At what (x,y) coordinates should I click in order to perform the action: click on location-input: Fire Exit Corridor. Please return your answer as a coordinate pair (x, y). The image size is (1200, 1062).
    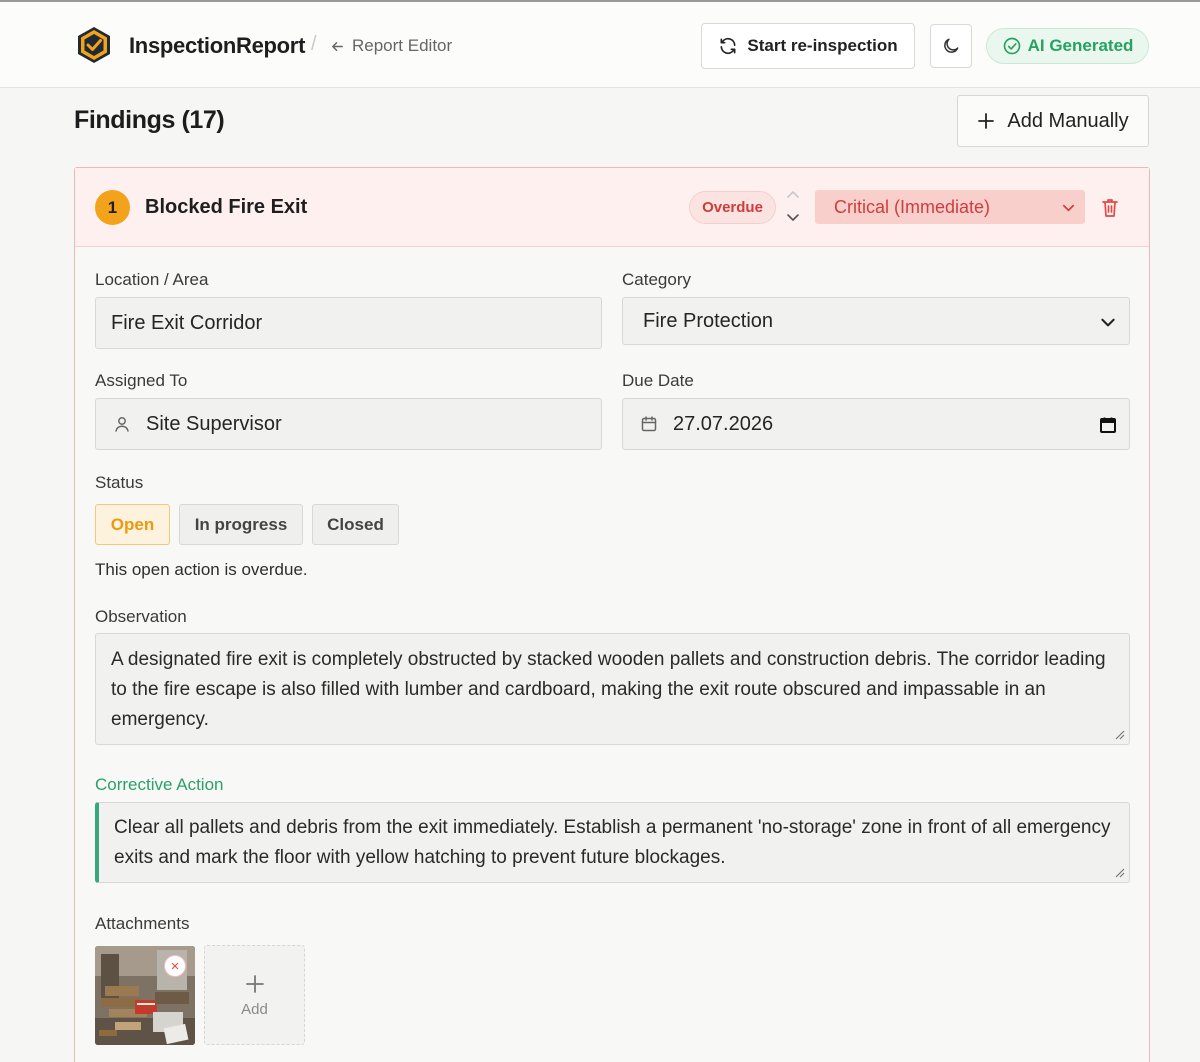
    Looking at the image, I should click on (348, 323).